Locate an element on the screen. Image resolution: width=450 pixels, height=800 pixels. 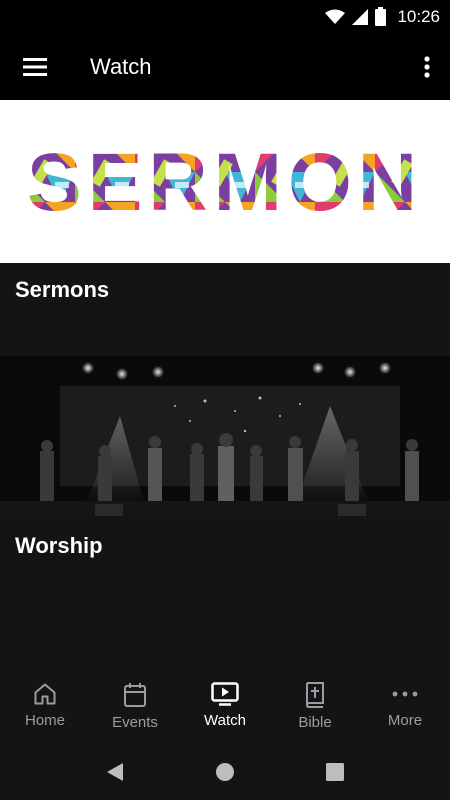
system-back-button is located at coordinates (115, 772).